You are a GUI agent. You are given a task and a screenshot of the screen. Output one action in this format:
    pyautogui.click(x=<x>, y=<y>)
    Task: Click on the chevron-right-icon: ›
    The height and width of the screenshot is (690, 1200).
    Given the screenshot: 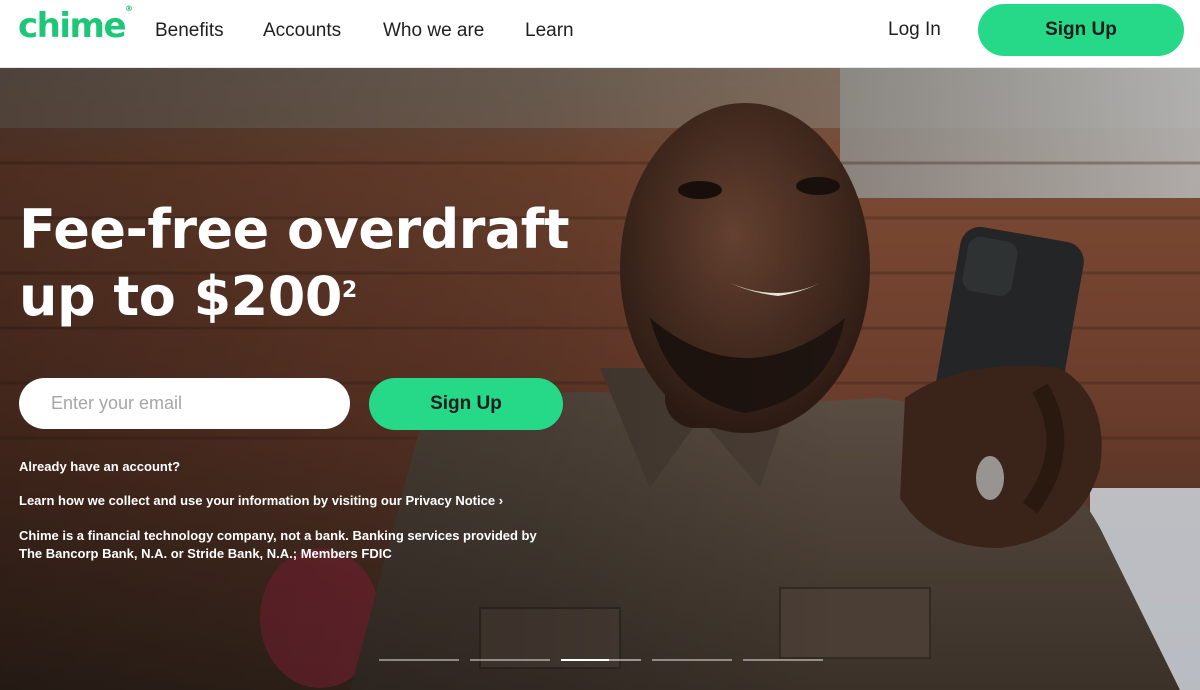 What is the action you would take?
    pyautogui.click(x=501, y=500)
    